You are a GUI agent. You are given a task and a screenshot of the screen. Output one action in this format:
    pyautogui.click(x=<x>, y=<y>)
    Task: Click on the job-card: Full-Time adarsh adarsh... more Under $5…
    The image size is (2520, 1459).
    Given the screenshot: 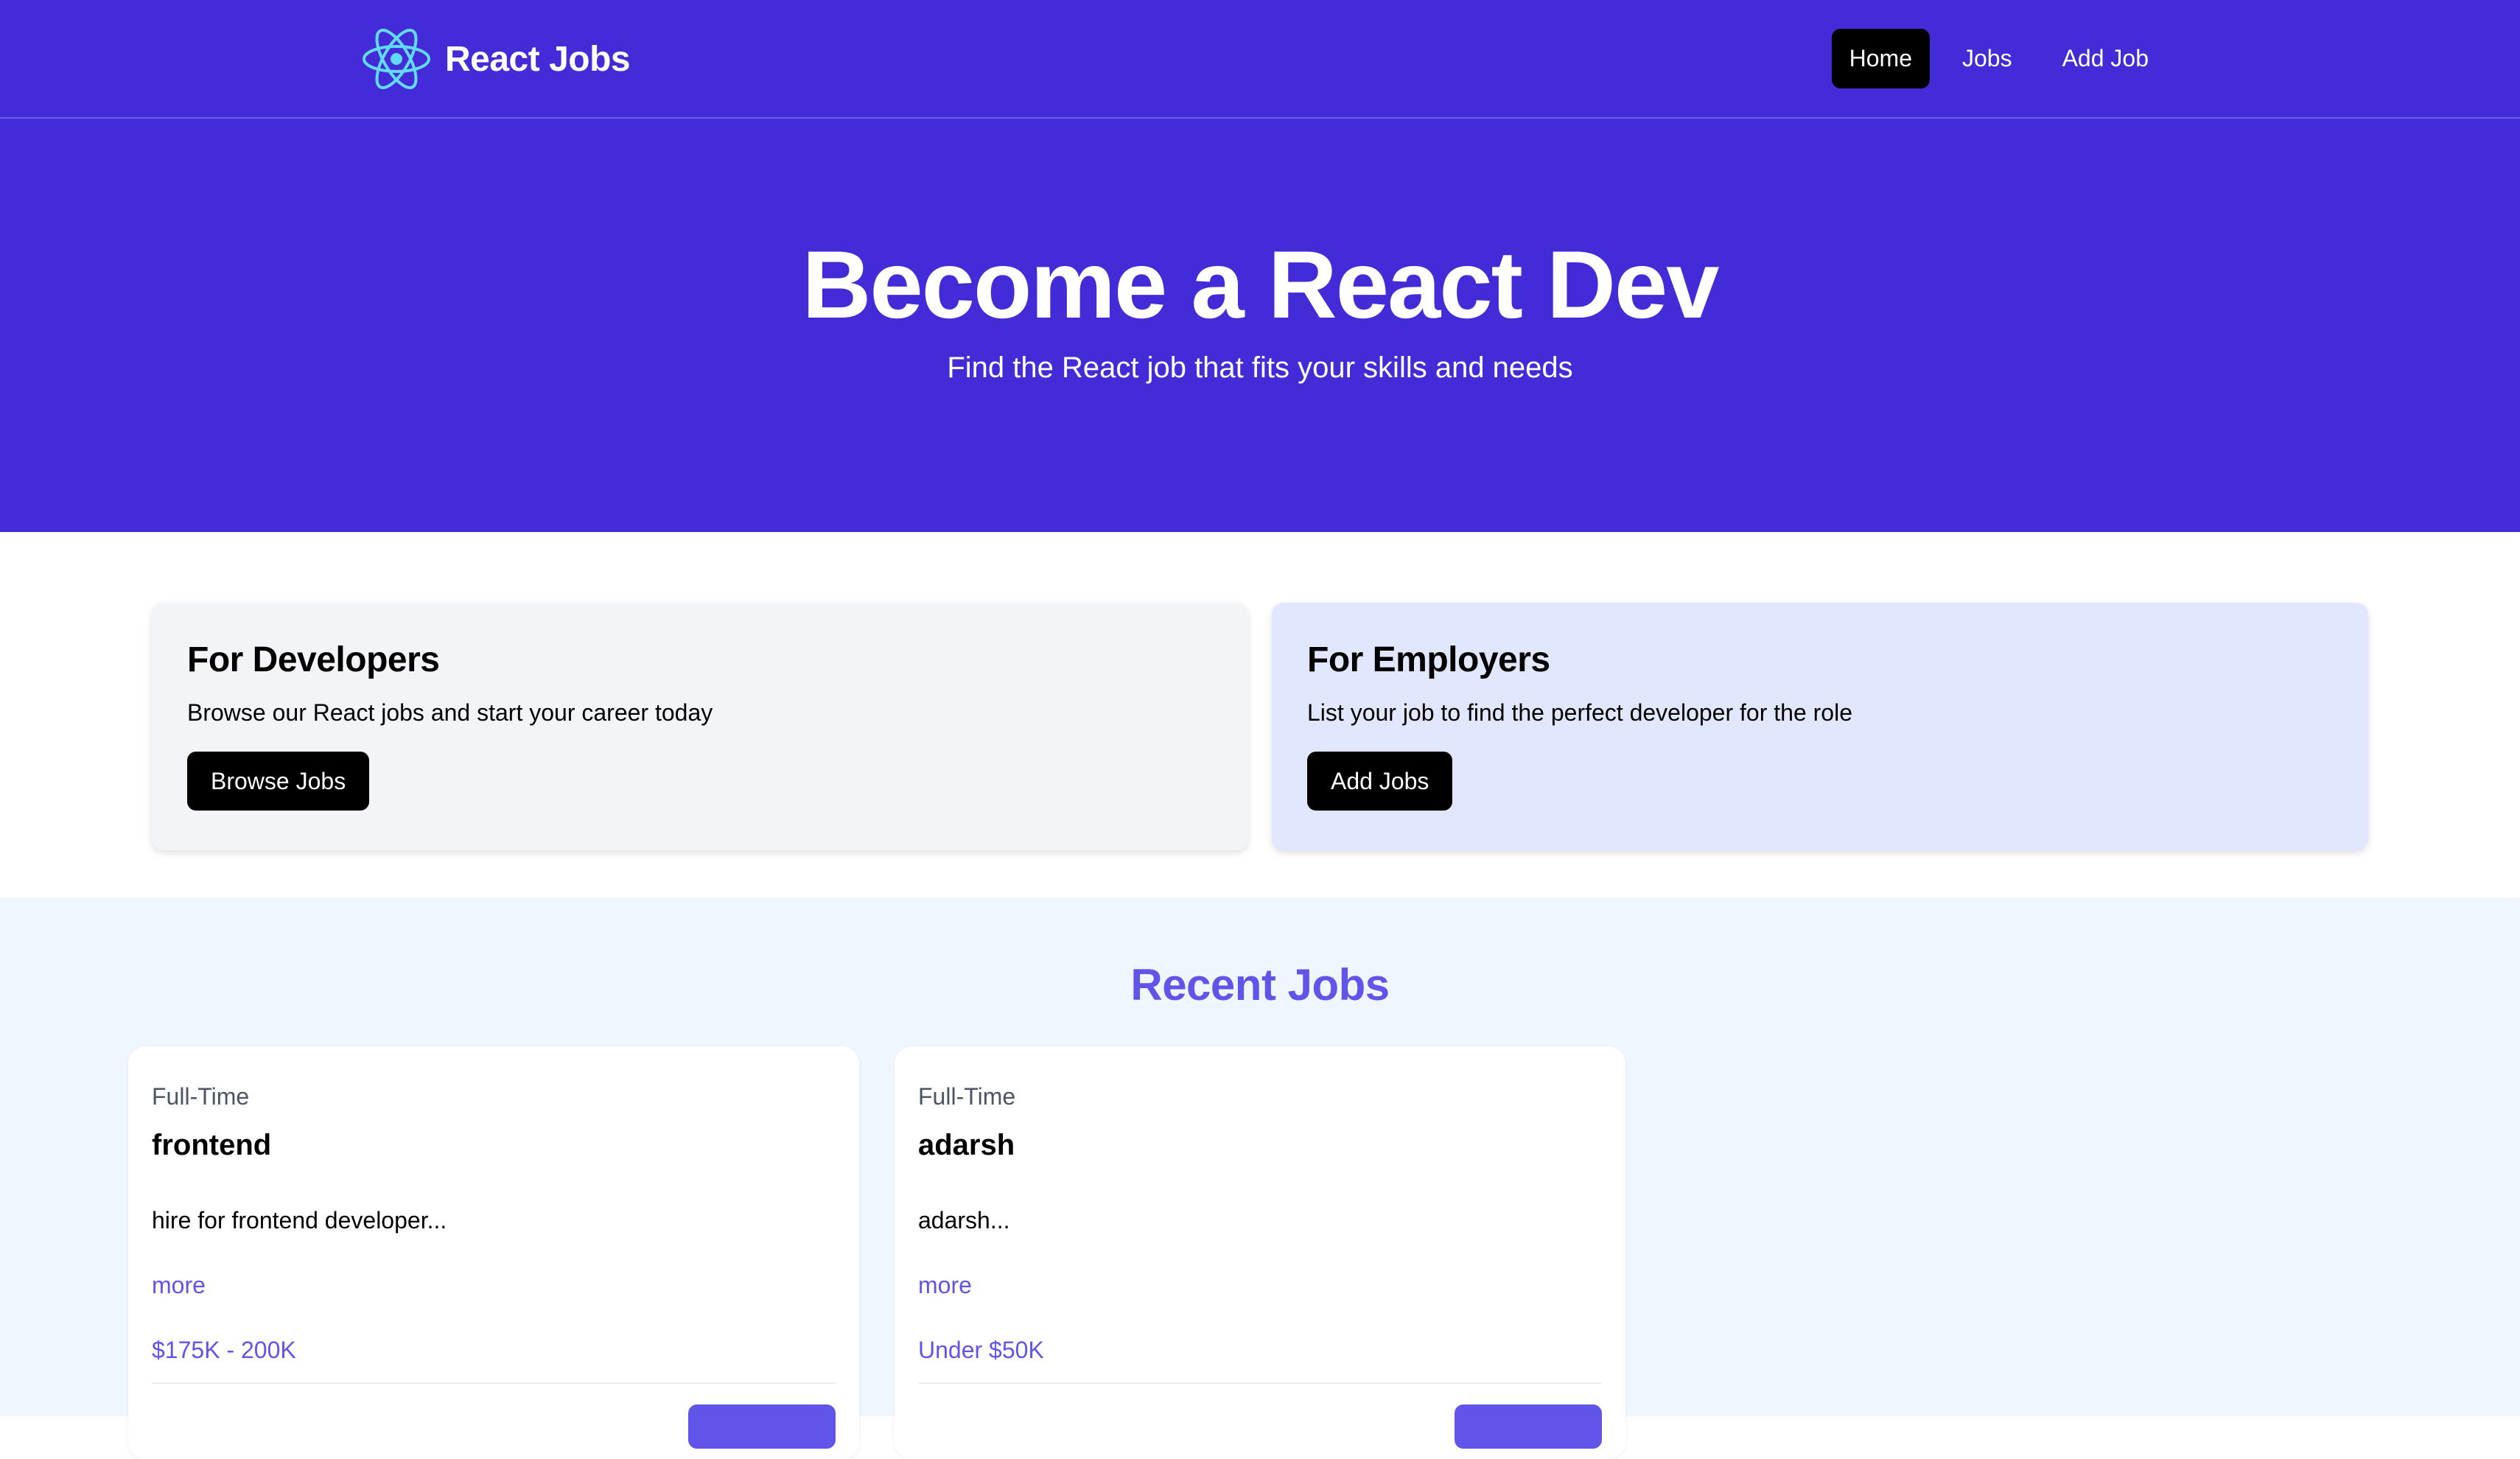 What is the action you would take?
    pyautogui.click(x=1260, y=1252)
    